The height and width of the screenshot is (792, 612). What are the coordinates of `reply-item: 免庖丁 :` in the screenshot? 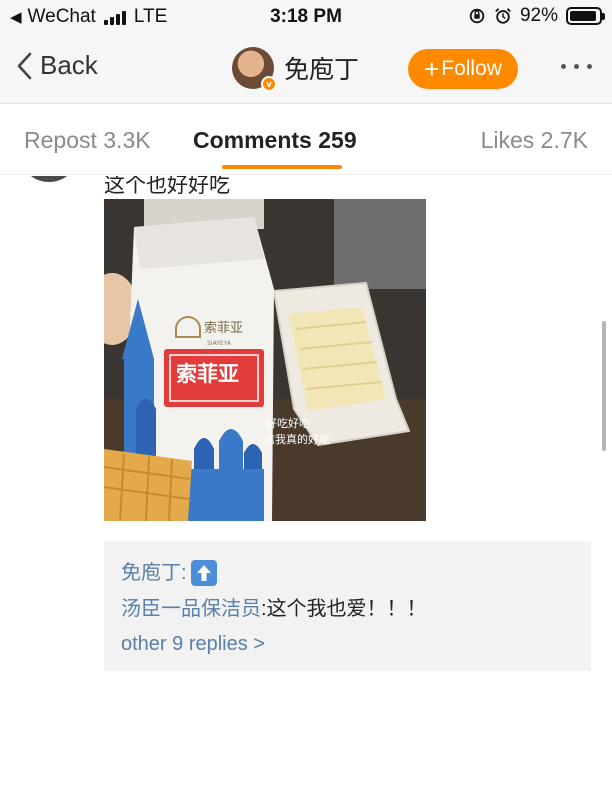 It's located at (356, 573).